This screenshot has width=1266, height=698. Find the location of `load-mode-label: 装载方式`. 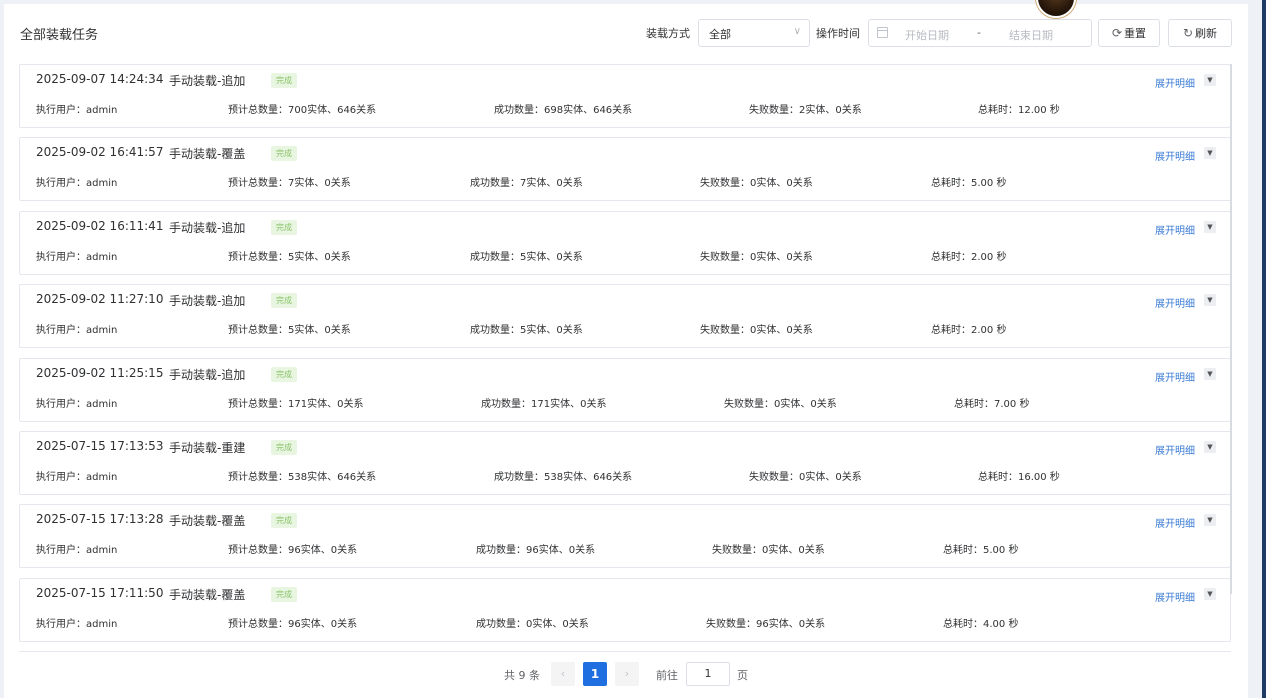

load-mode-label: 装载方式 is located at coordinates (668, 33).